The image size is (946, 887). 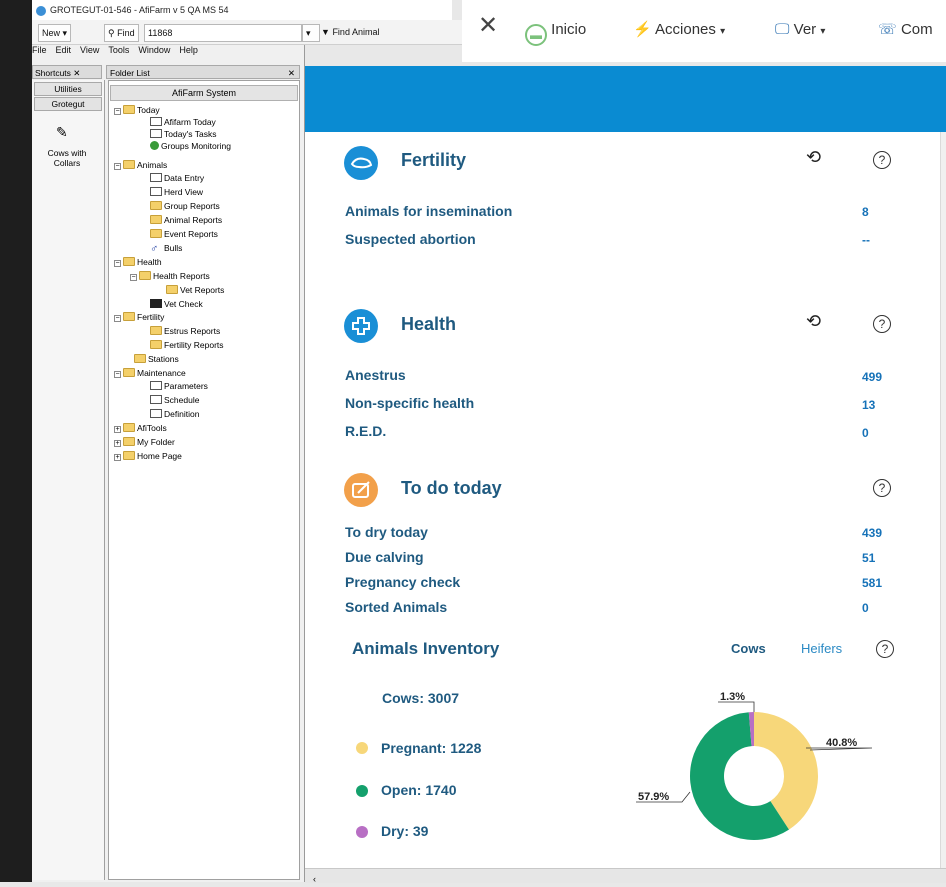 What do you see at coordinates (653, 797) in the screenshot?
I see `donut-label-open: 57.9%` at bounding box center [653, 797].